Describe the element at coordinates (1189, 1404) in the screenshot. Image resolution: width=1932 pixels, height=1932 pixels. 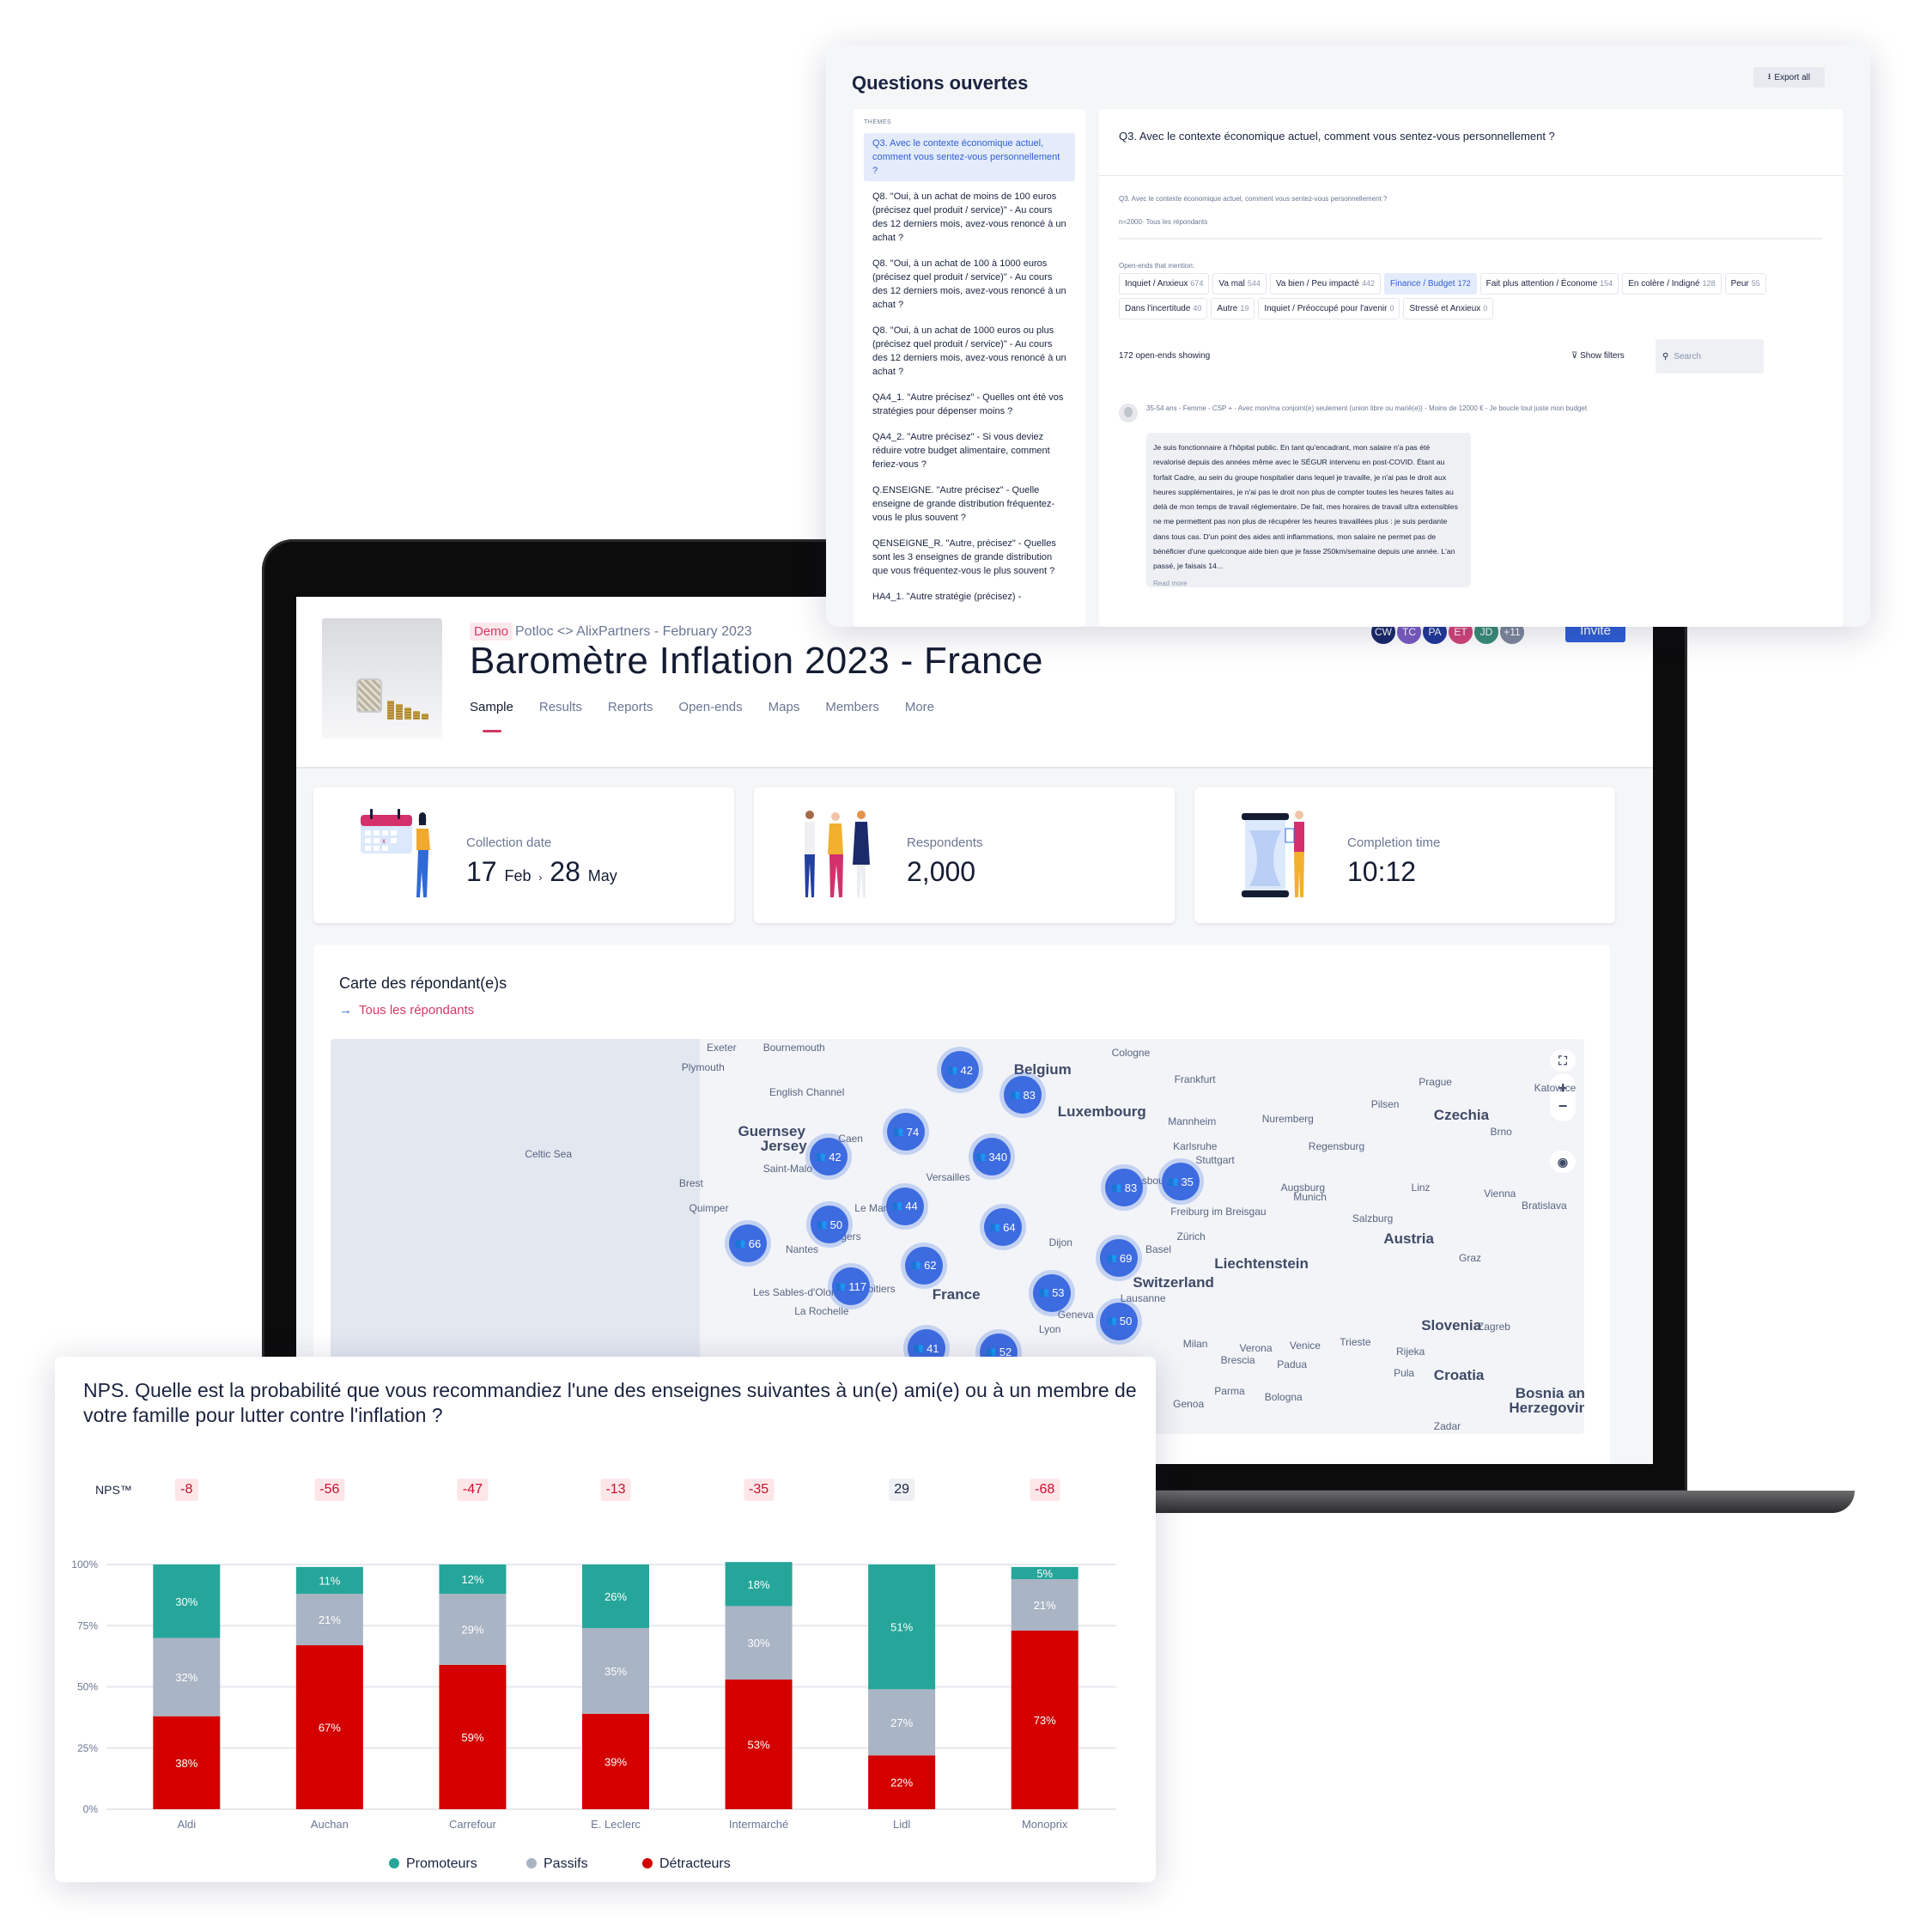
I see `map-place-label: Genoa` at that location.